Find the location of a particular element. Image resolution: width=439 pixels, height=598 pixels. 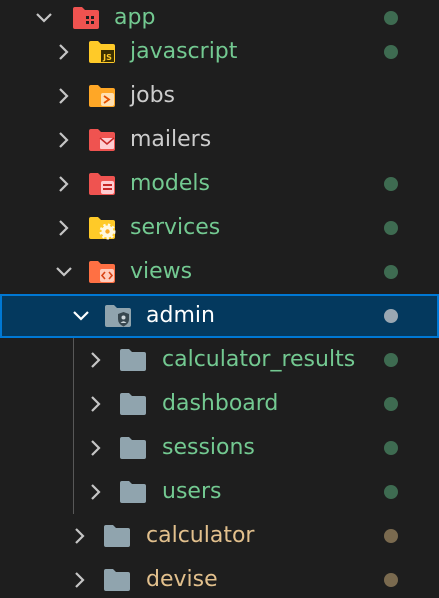

selected-status-dot is located at coordinates (391, 316).